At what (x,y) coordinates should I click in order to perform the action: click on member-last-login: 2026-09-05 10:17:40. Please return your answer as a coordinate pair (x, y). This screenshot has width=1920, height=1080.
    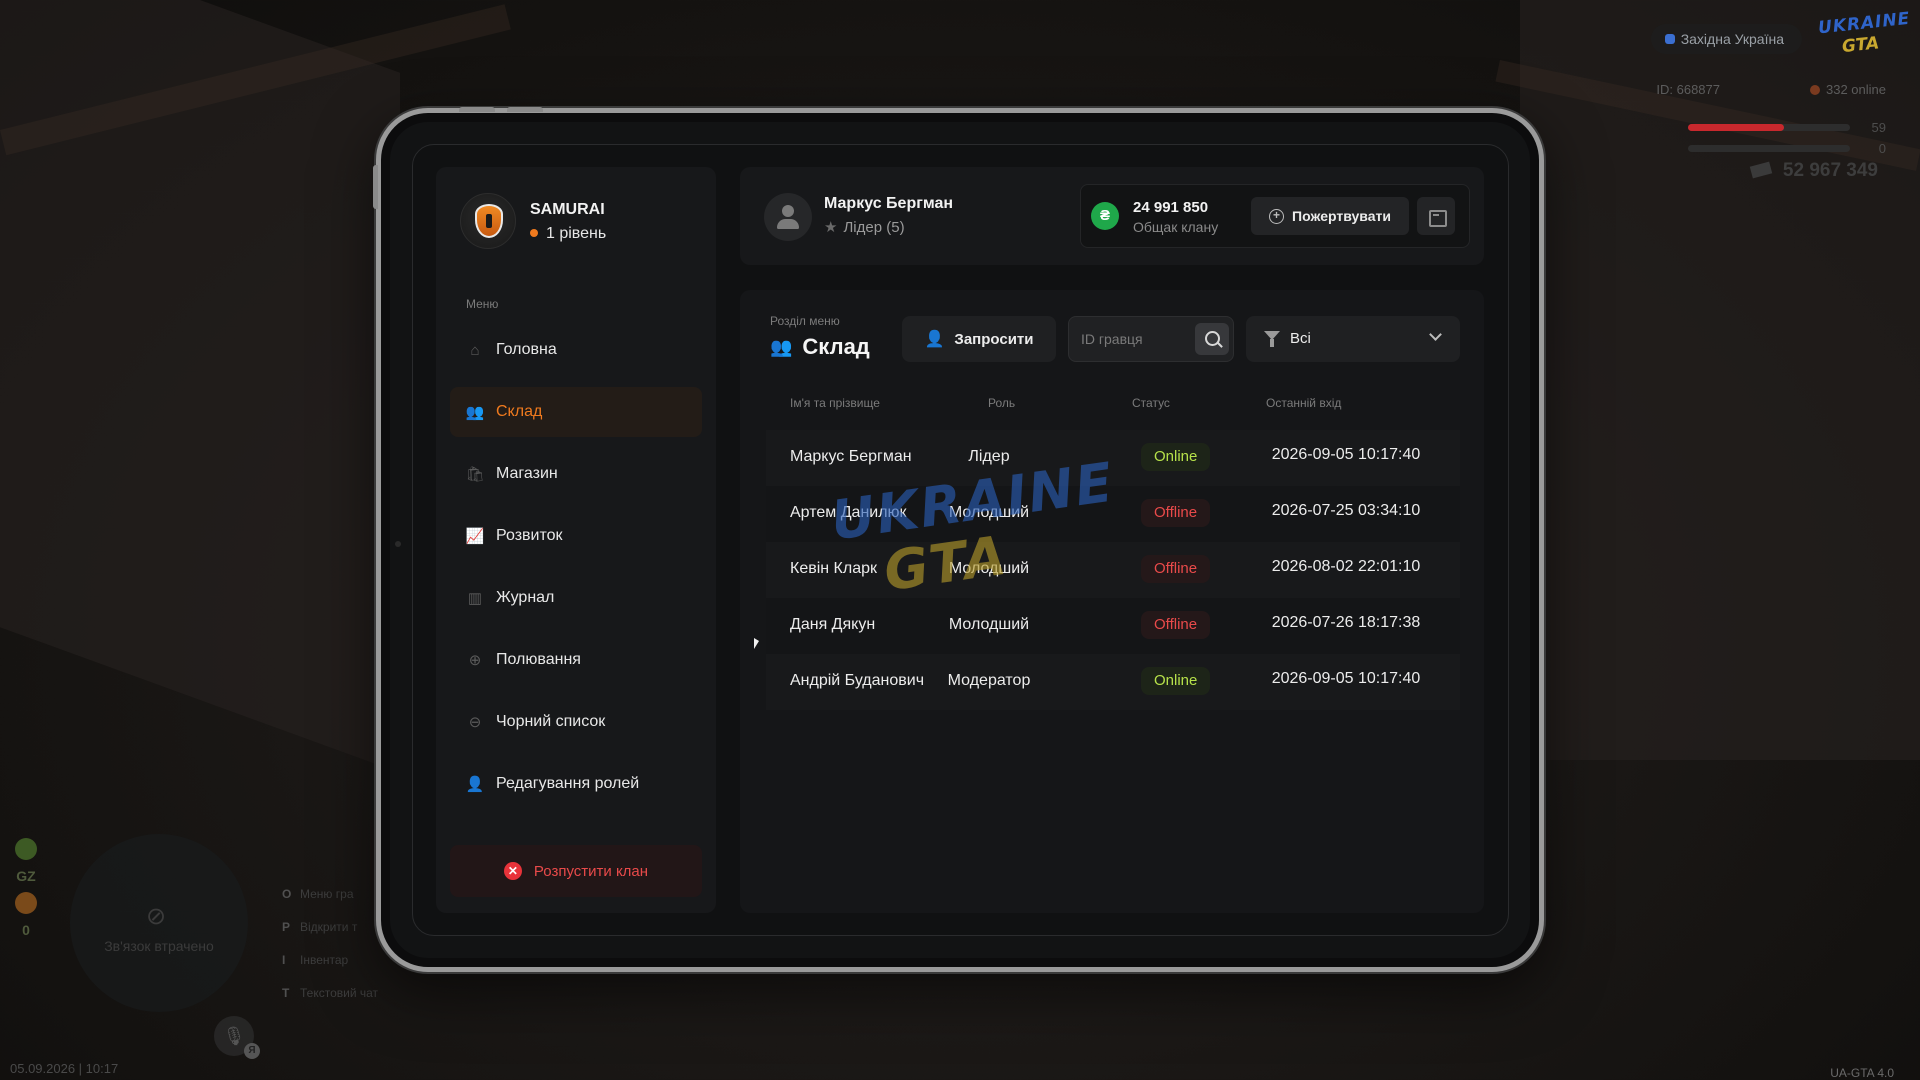
    Looking at the image, I should click on (1346, 678).